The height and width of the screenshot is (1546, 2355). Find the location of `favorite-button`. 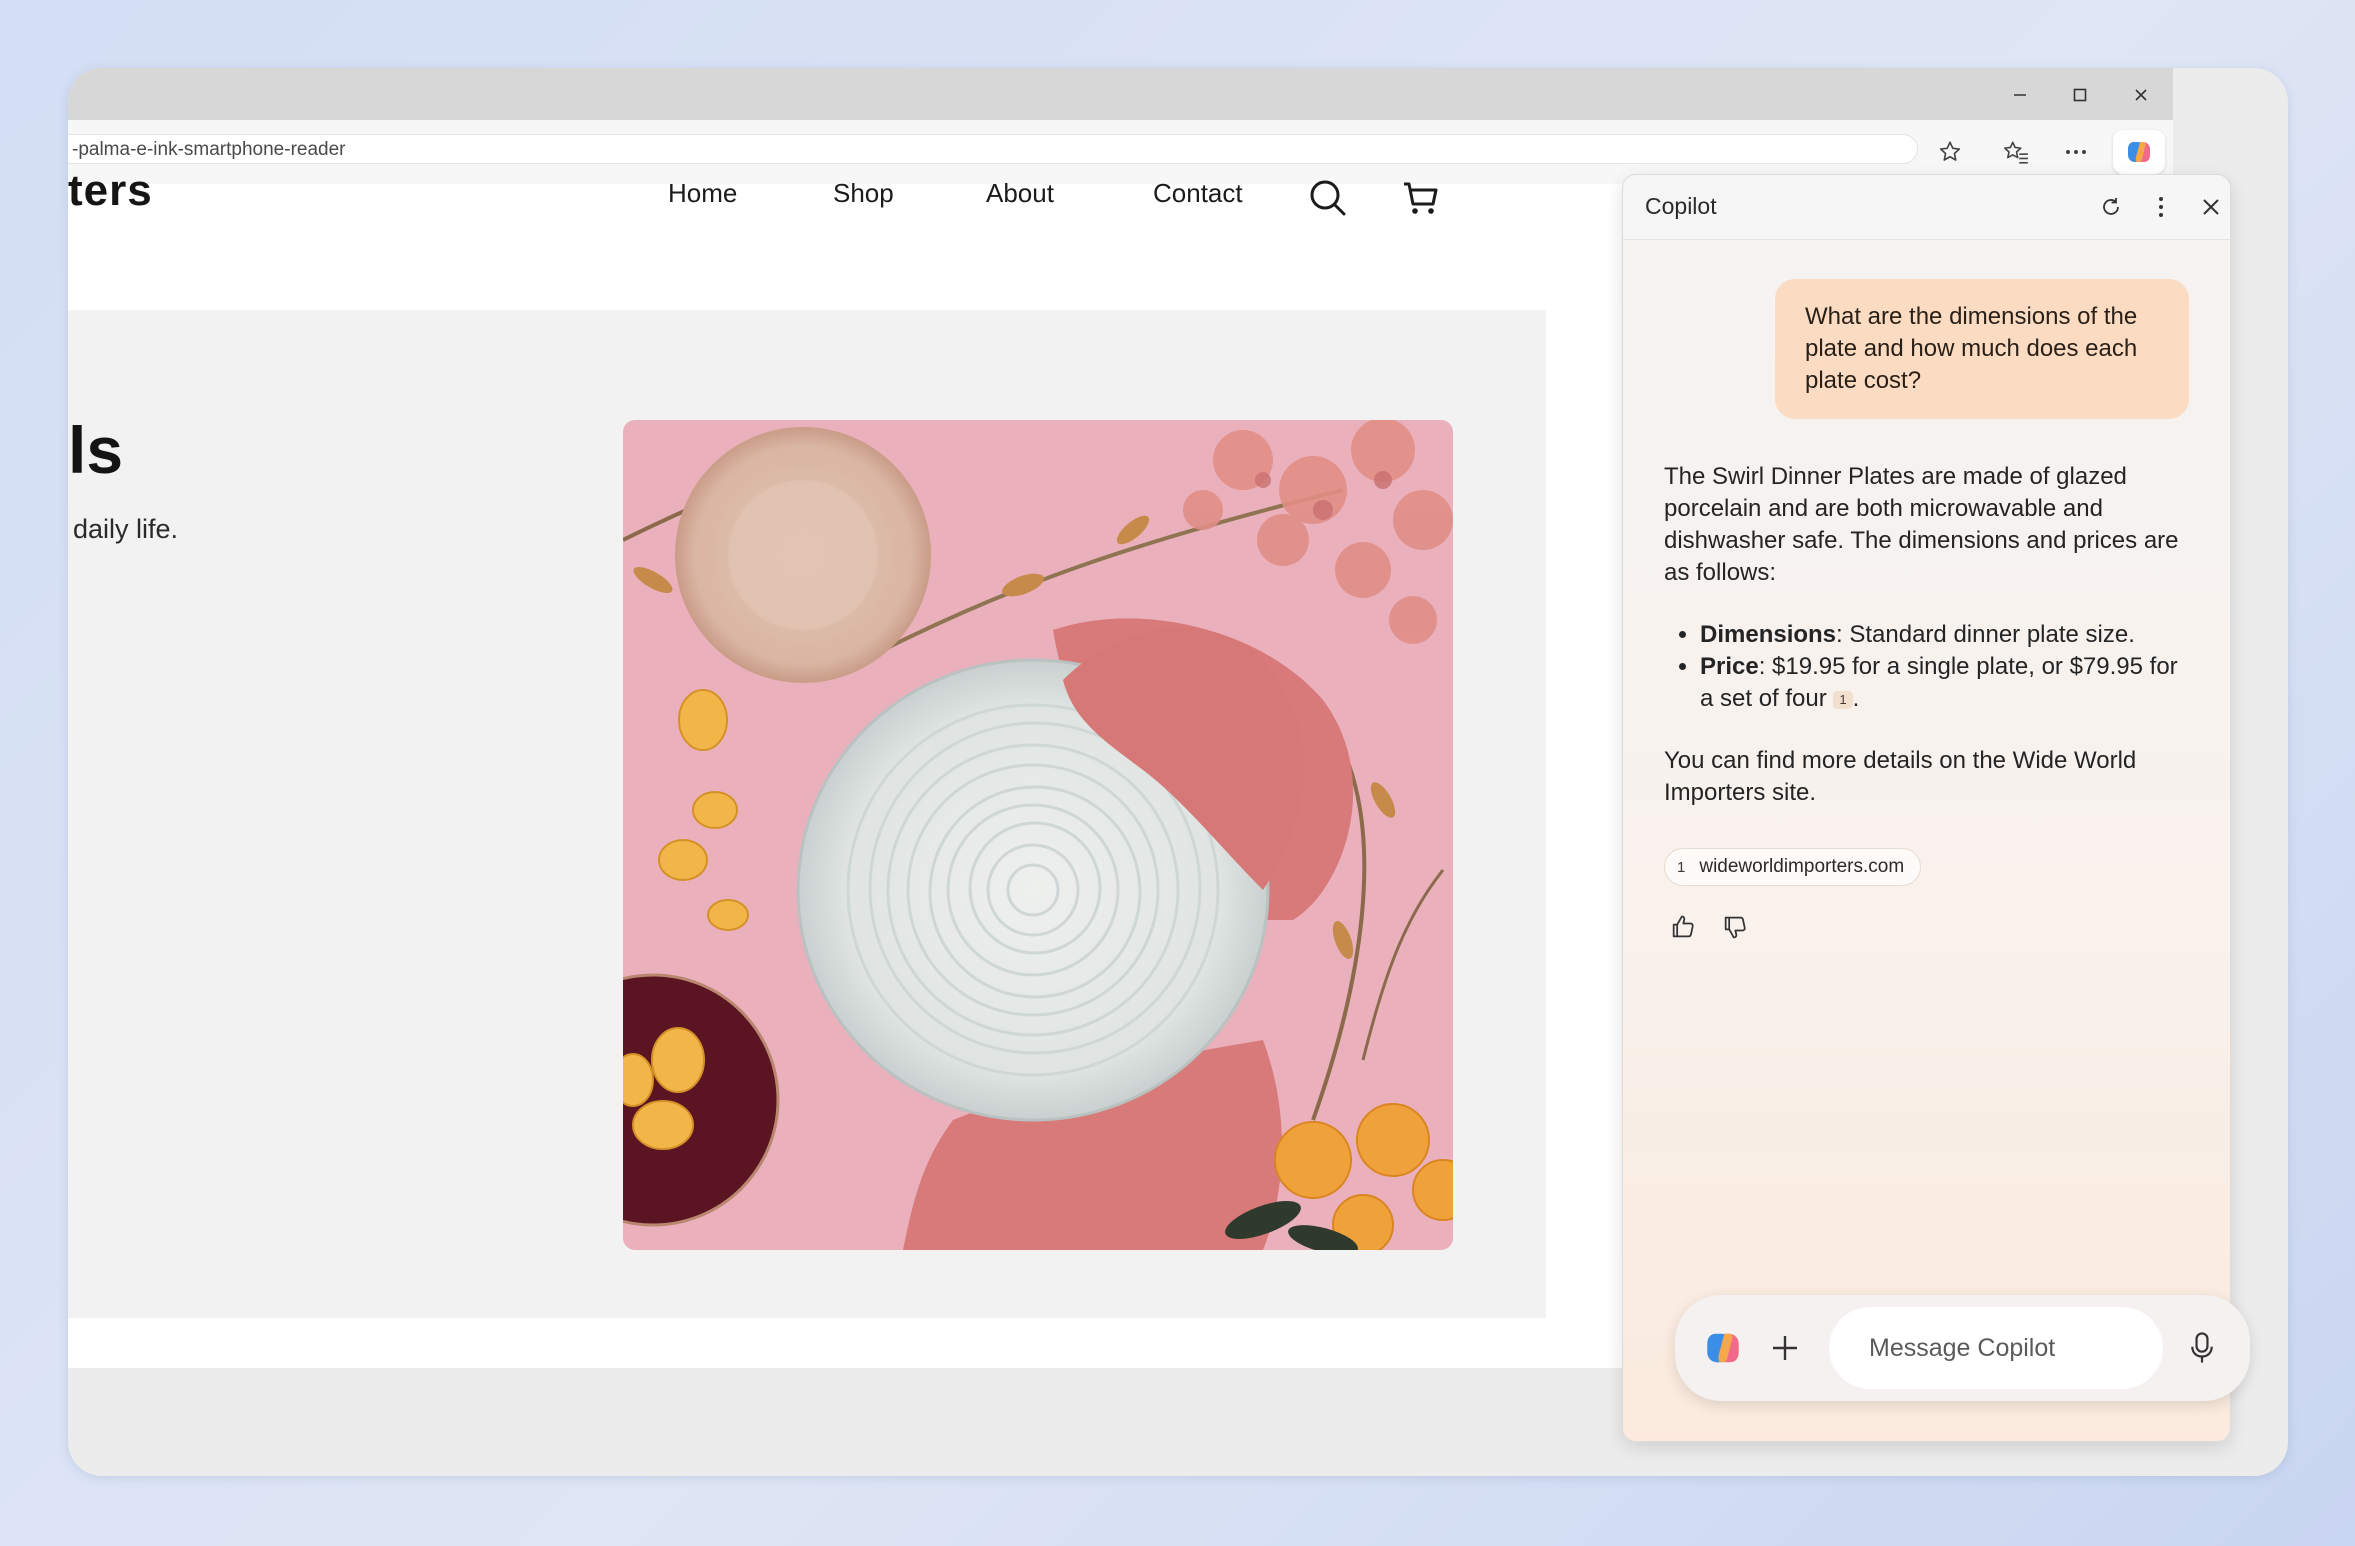

favorite-button is located at coordinates (1950, 152).